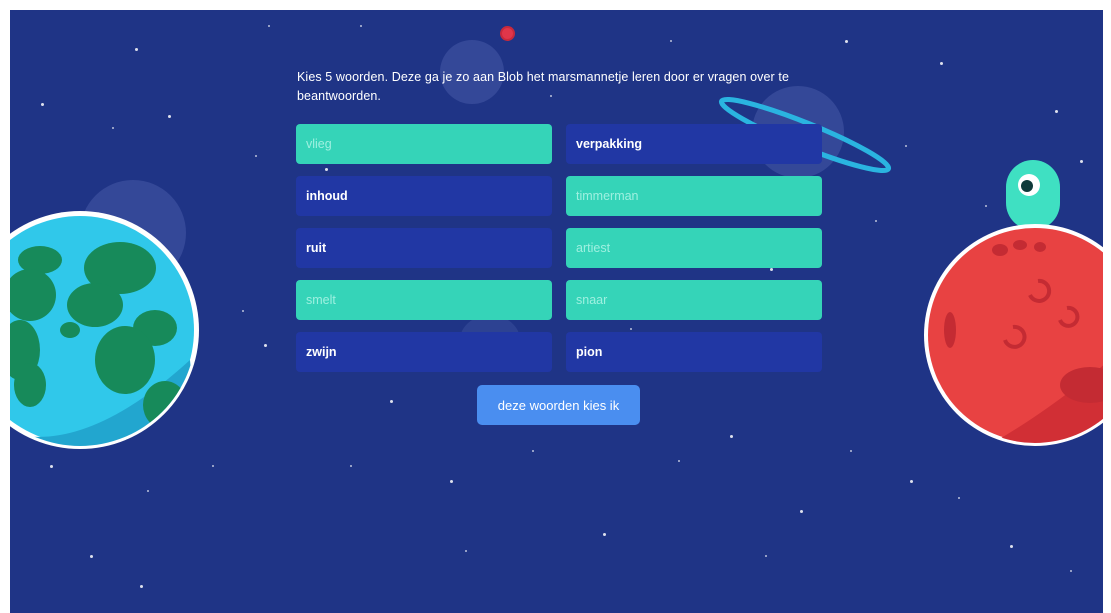 This screenshot has width=1111, height=613. I want to click on word-option-ruit: ruit, so click(424, 248).